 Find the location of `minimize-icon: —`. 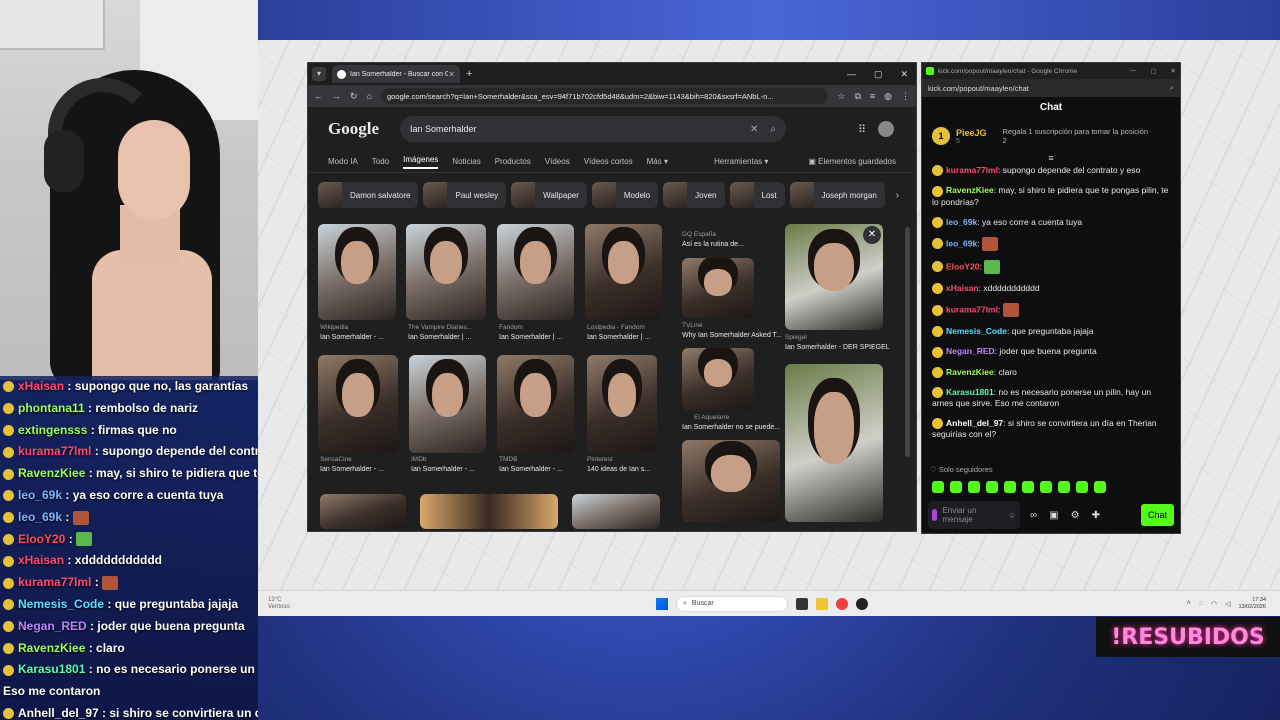

minimize-icon: — is located at coordinates (1133, 71).